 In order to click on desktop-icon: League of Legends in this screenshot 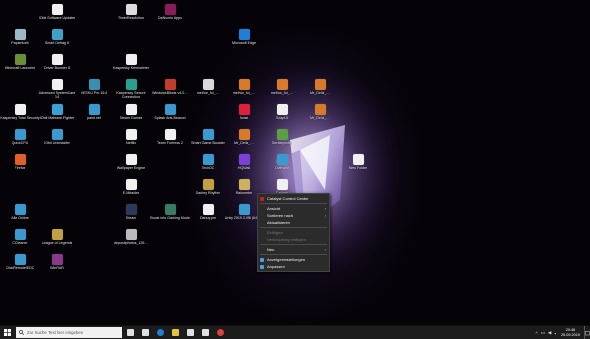, I will do `click(57, 237)`.